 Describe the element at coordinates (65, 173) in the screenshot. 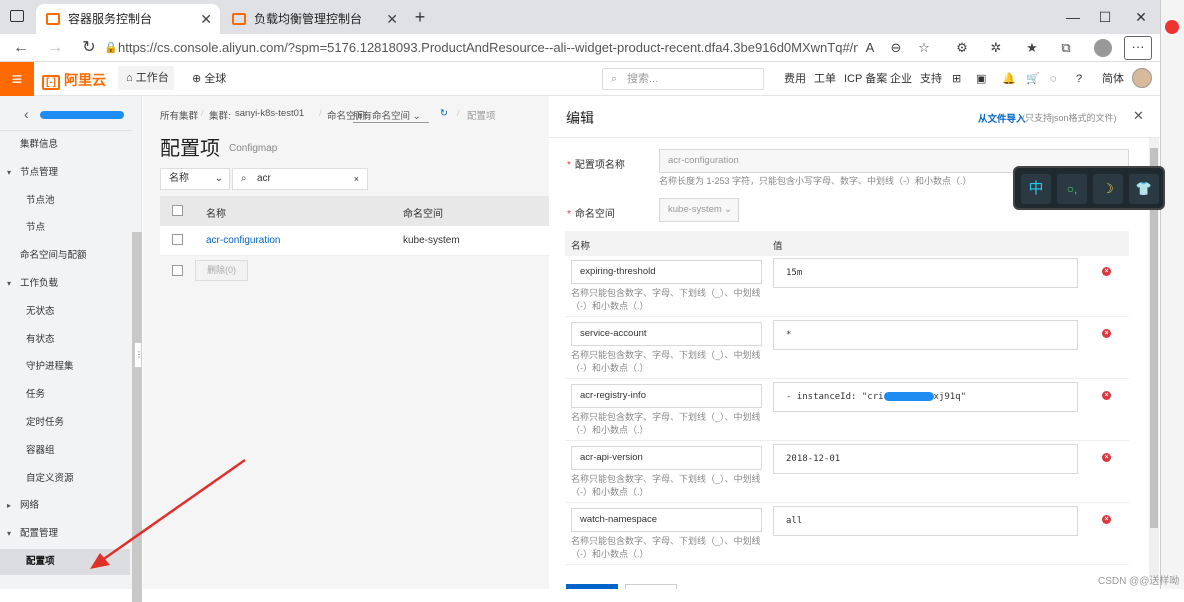

I see `sidebar-item: ▾ 节点管理` at that location.